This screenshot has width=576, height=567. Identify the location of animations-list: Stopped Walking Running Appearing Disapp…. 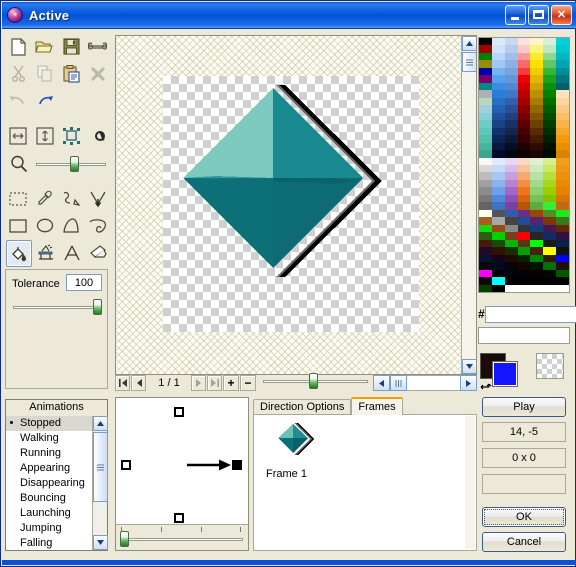
(49, 483).